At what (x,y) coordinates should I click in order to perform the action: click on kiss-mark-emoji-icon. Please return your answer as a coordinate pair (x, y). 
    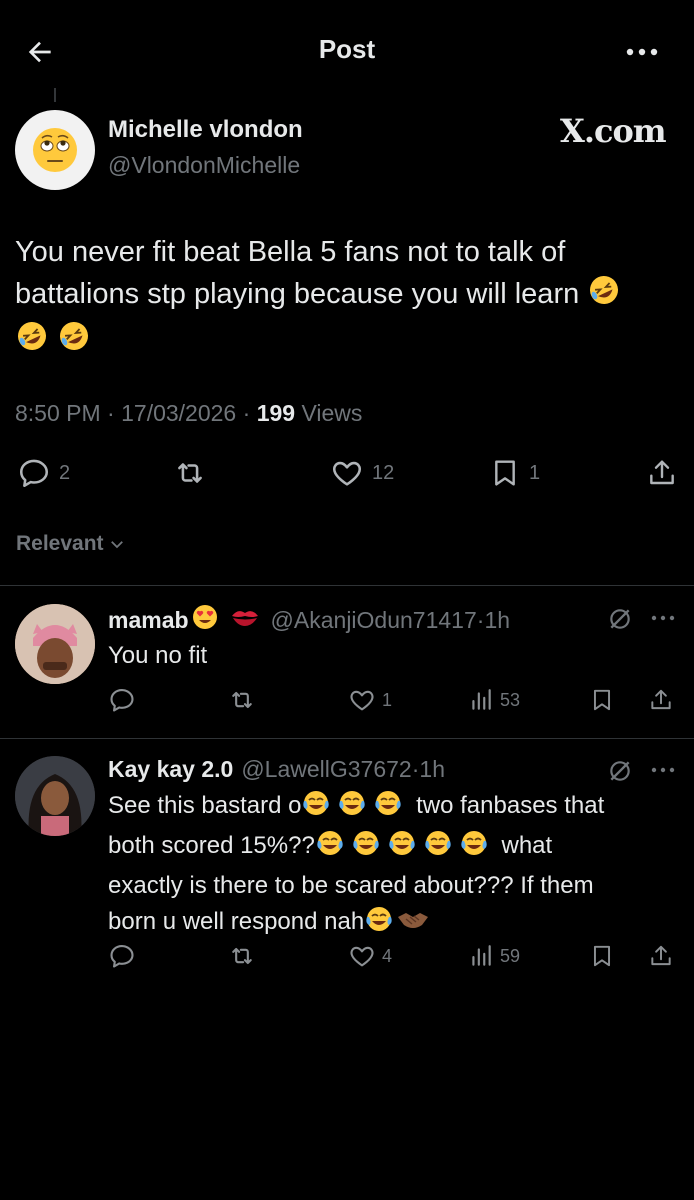
    Looking at the image, I should click on (245, 620).